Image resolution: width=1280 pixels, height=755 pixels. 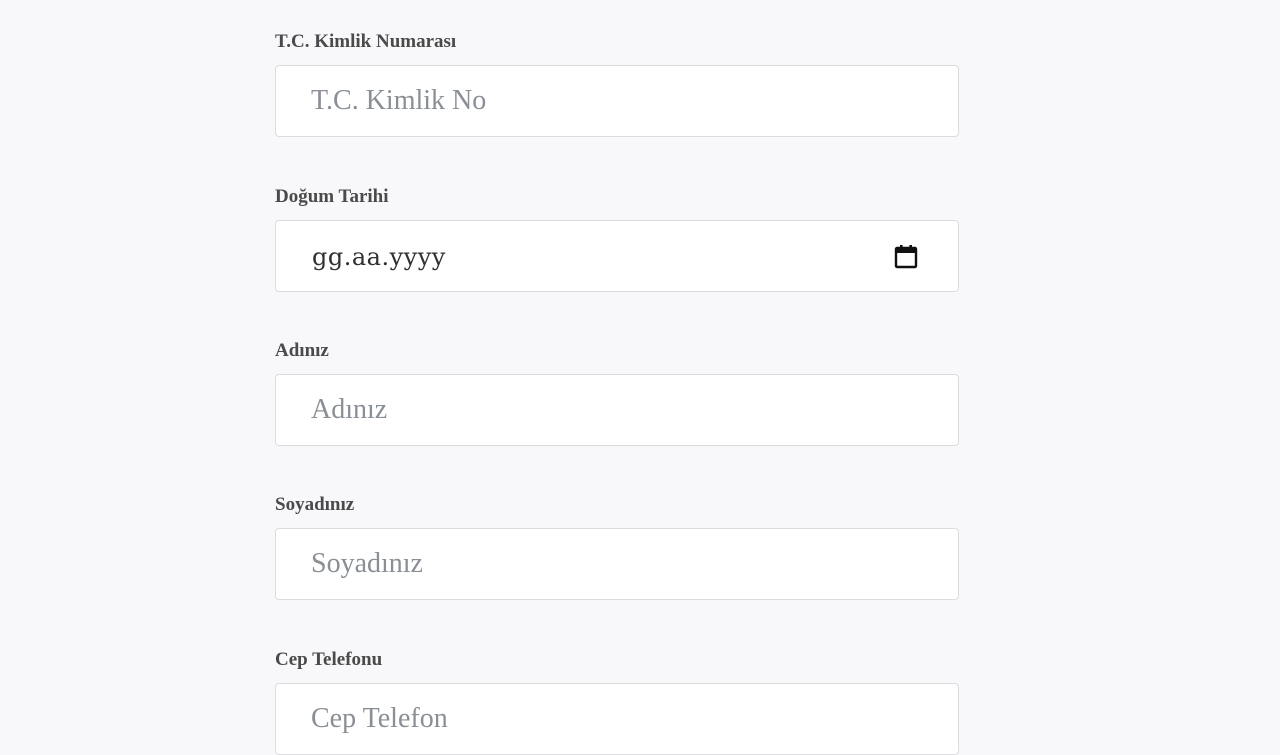 I want to click on birth-date-input: gg.aa.yyyy, so click(x=617, y=256).